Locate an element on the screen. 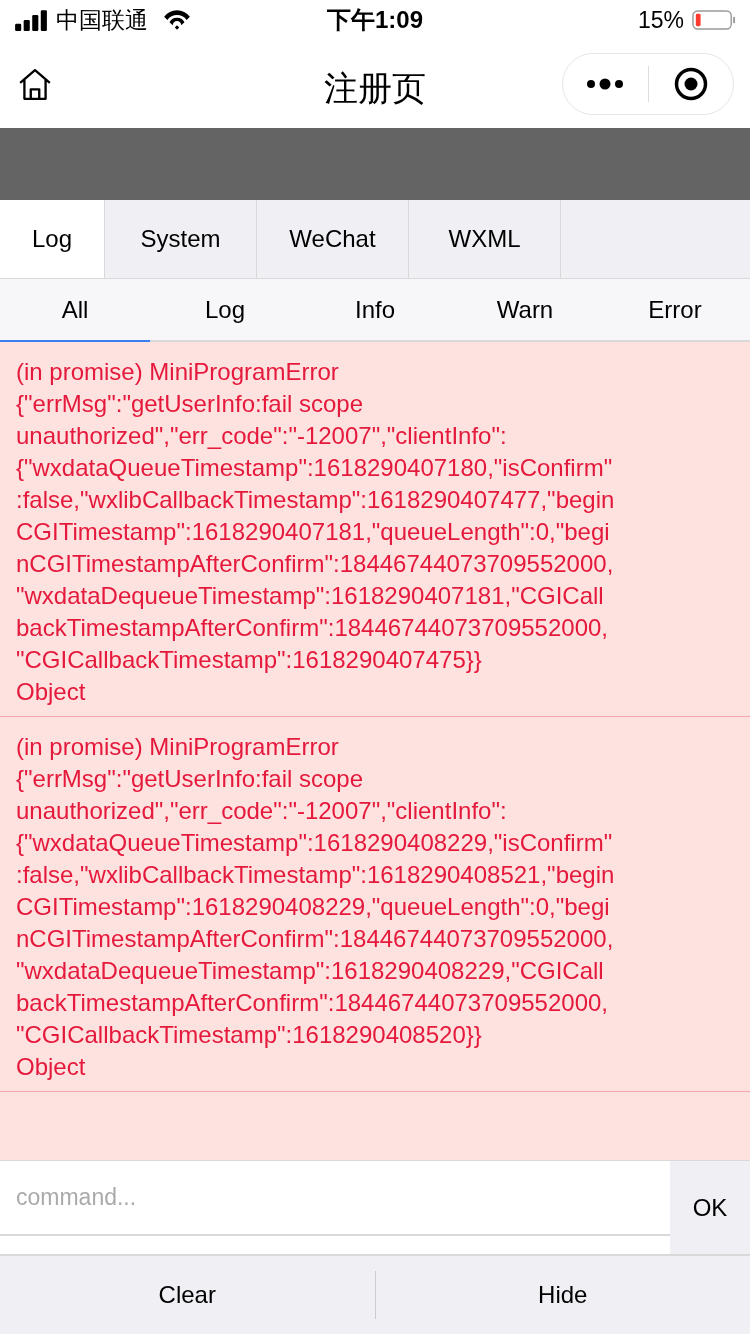 This screenshot has height=1334, width=750. footer-button: Hide is located at coordinates (562, 1295).